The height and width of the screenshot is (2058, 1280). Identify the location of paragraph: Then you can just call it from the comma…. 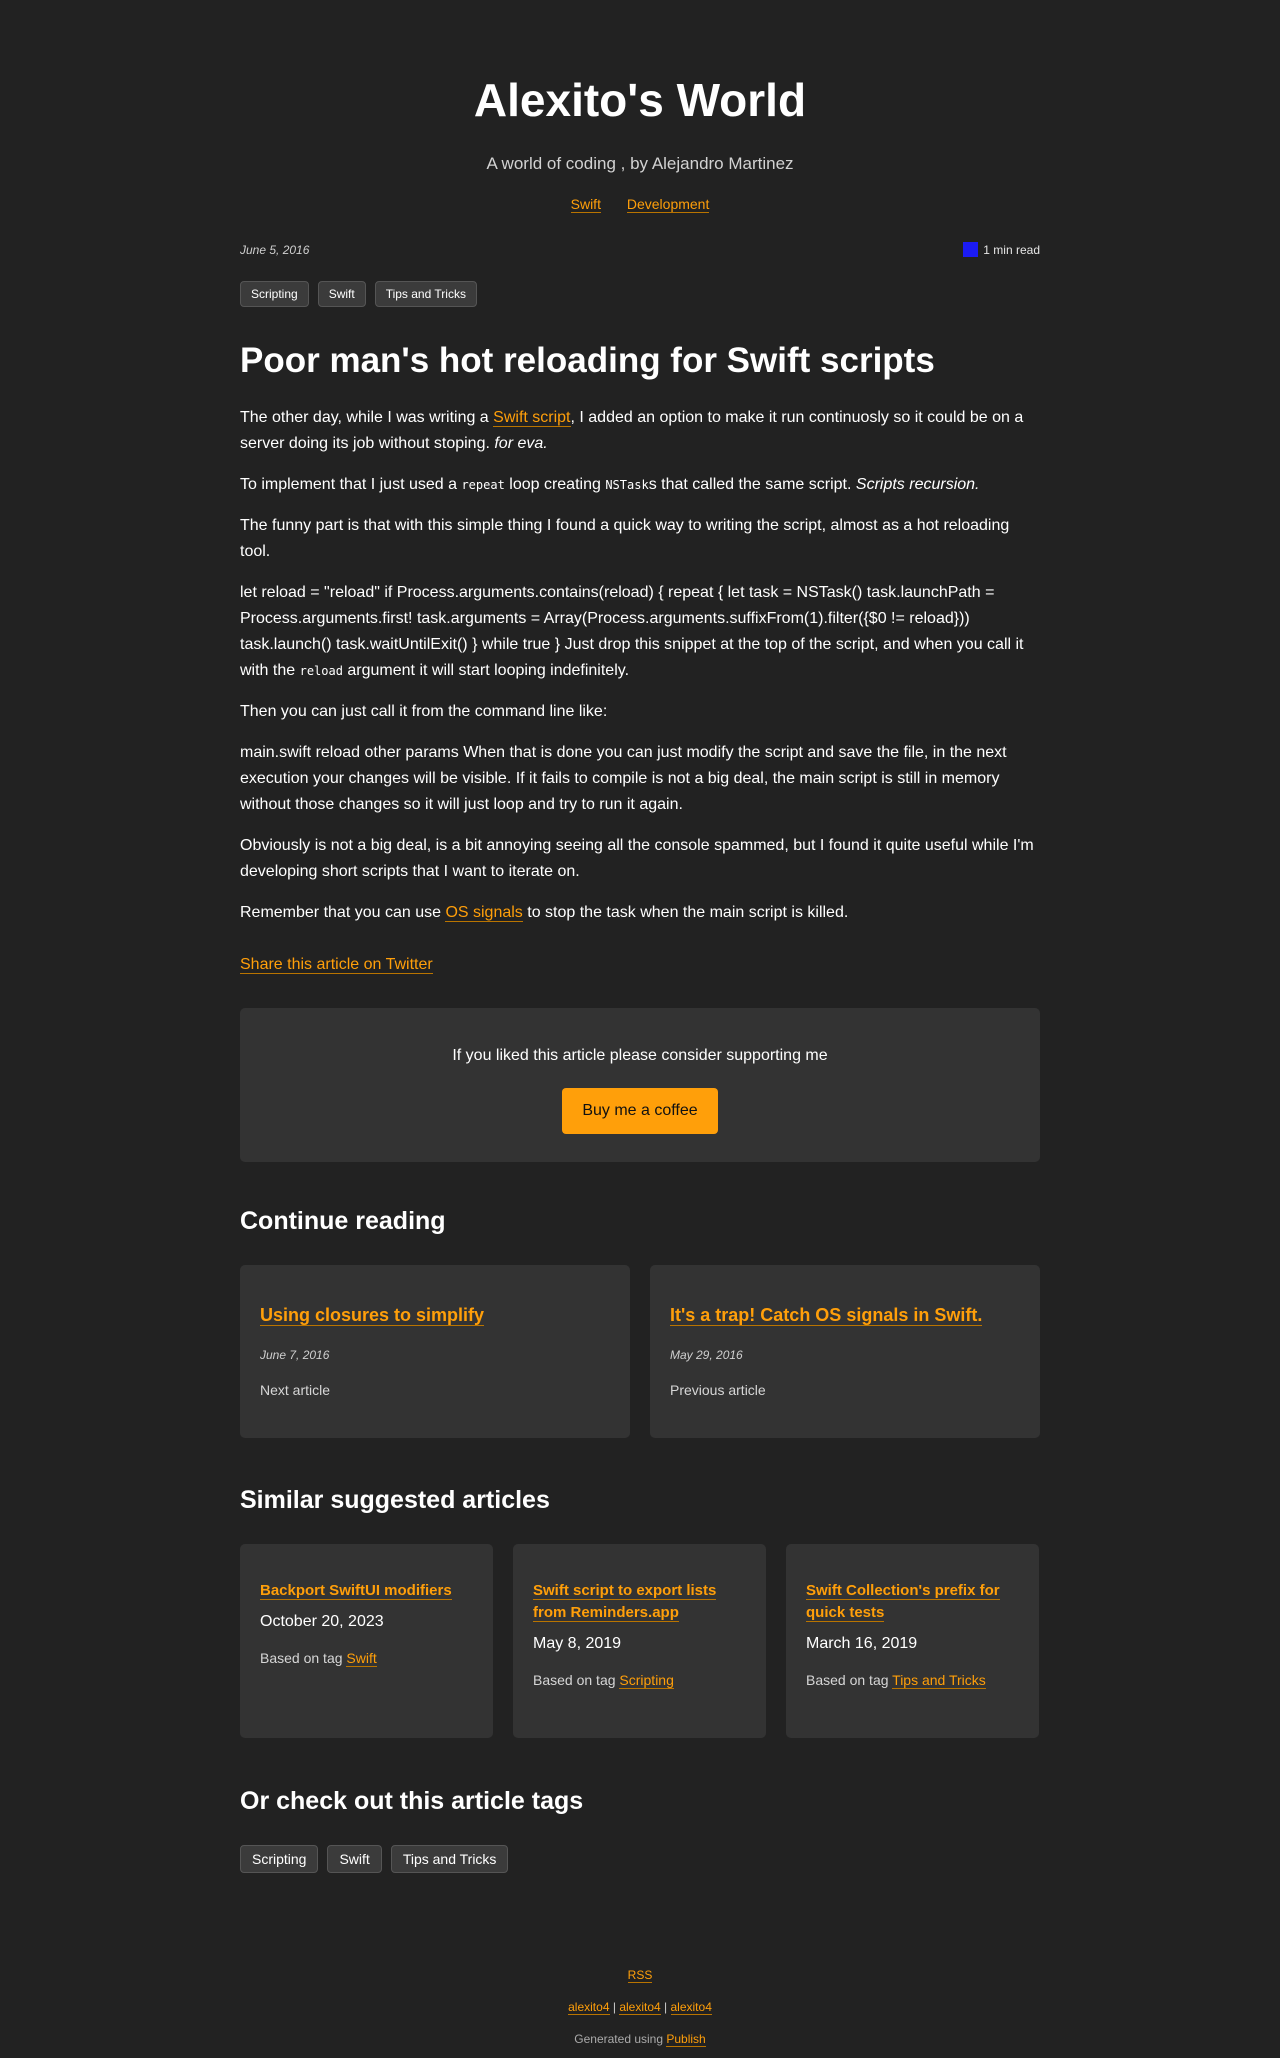
(424, 711).